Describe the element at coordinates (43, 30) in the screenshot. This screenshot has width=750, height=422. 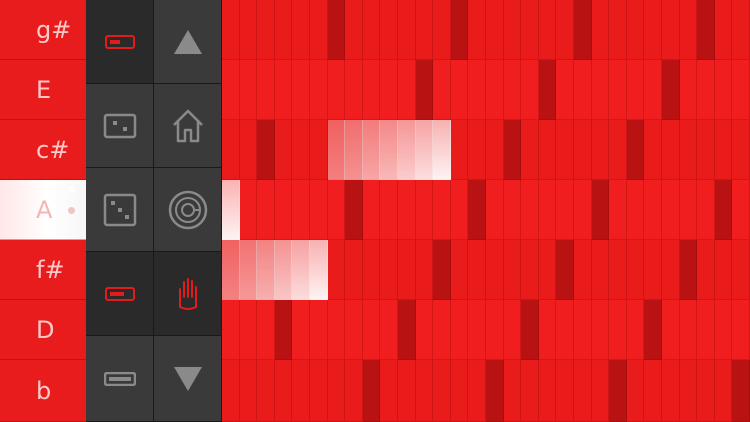
I see `key-g-sharp: g#` at that location.